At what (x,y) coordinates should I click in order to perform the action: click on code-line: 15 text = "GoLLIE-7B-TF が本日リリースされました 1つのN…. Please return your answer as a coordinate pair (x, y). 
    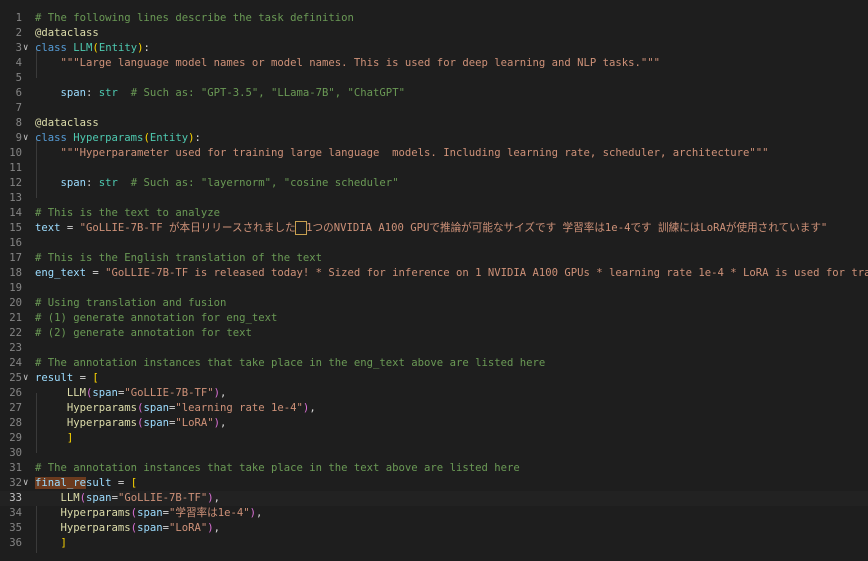
    Looking at the image, I should click on (434, 228).